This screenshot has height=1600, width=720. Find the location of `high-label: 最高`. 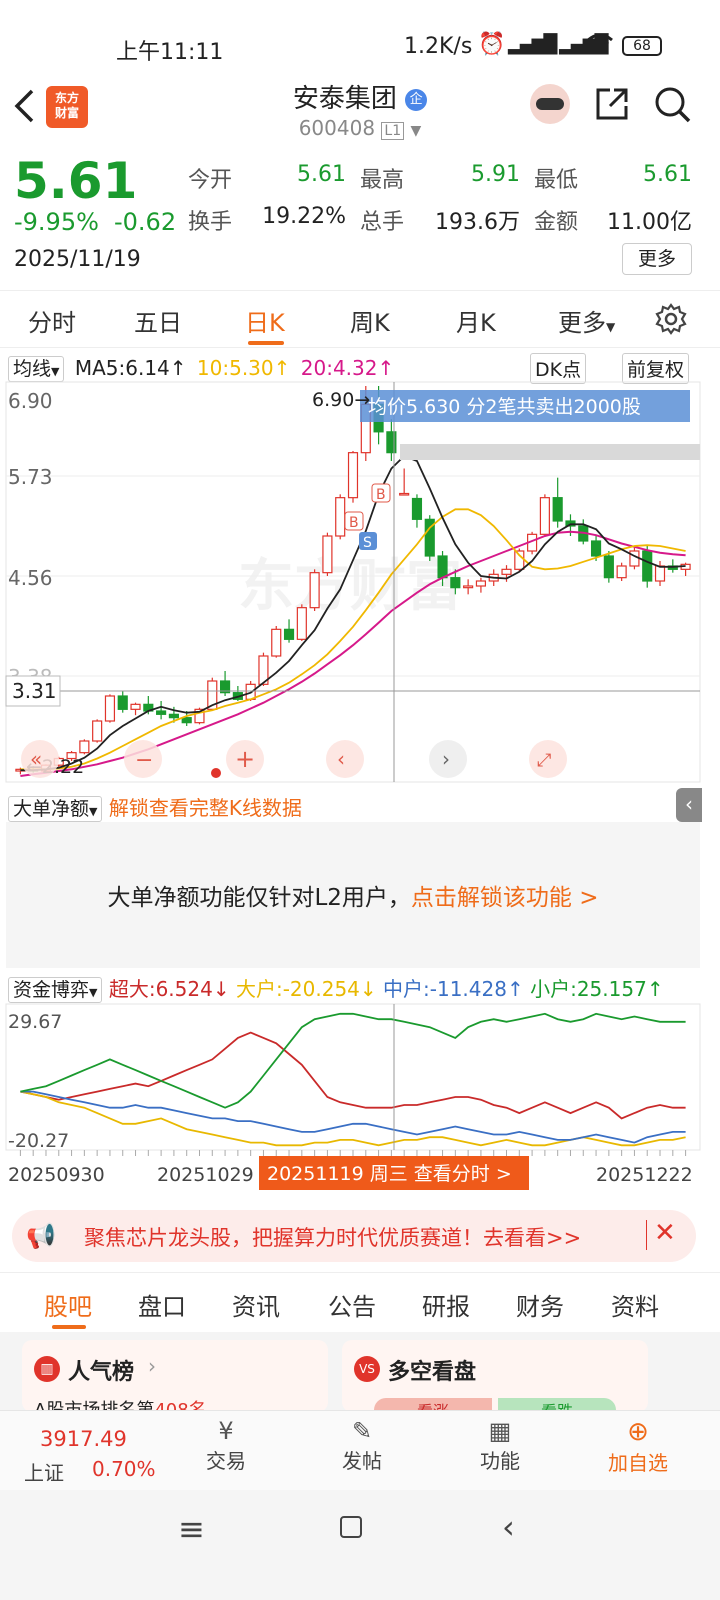

high-label: 最高 is located at coordinates (382, 180).